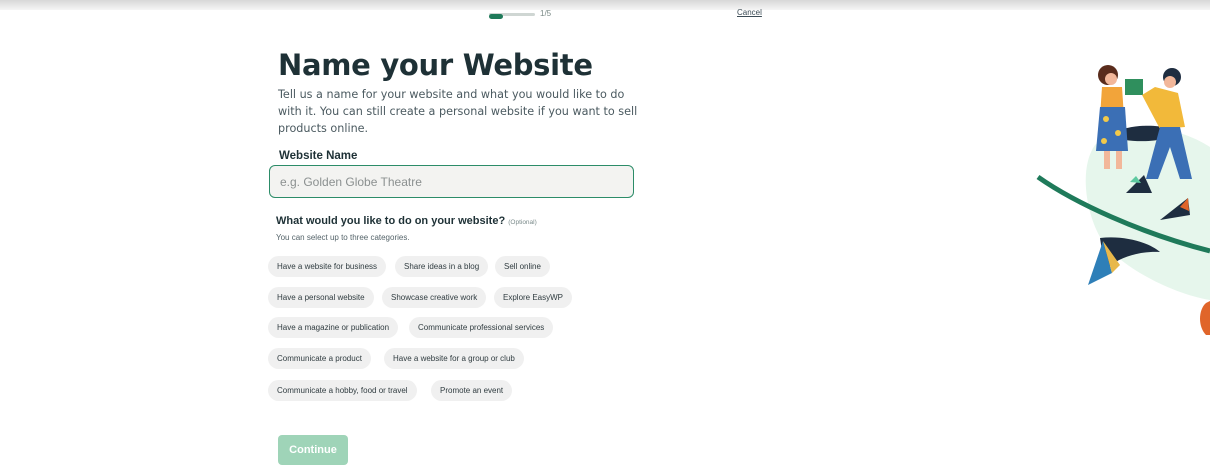 The image size is (1210, 465). What do you see at coordinates (605, 5) in the screenshot?
I see `top-bar` at bounding box center [605, 5].